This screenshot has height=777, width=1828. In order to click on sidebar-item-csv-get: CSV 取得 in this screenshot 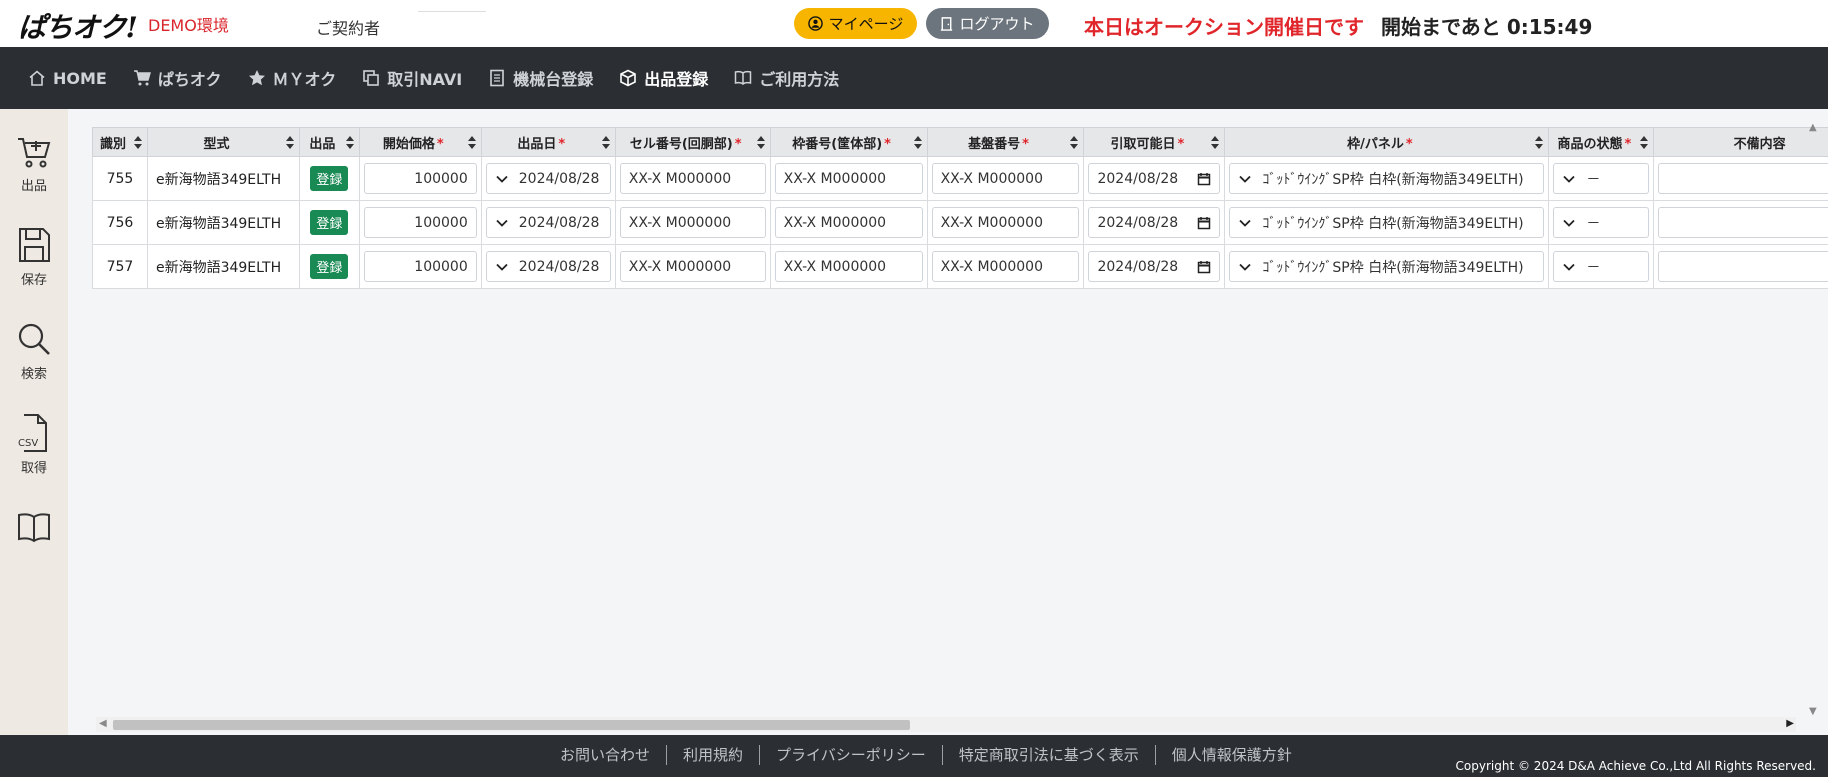, I will do `click(34, 444)`.